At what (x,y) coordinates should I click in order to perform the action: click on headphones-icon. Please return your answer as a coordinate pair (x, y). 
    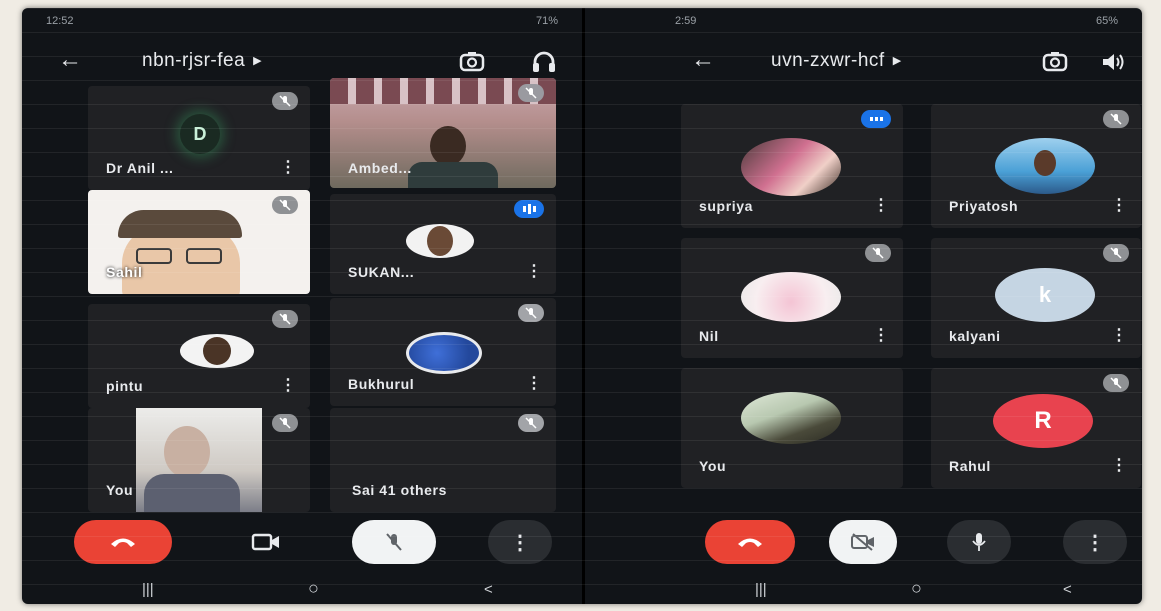
    Looking at the image, I should click on (544, 62).